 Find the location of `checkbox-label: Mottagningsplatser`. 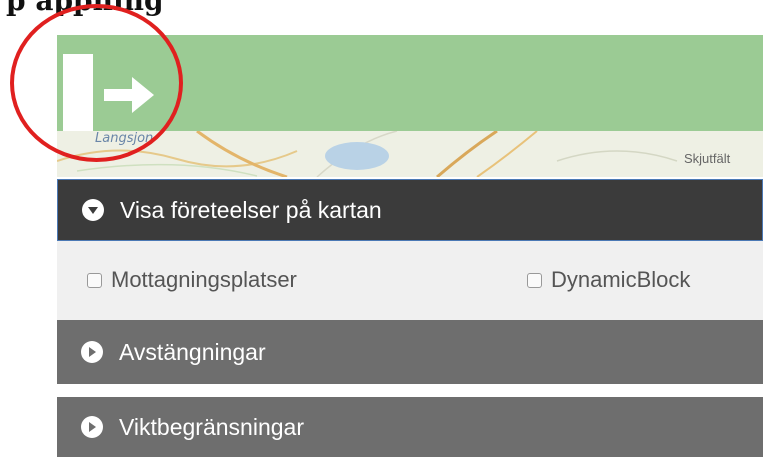

checkbox-label: Mottagningsplatser is located at coordinates (204, 279).